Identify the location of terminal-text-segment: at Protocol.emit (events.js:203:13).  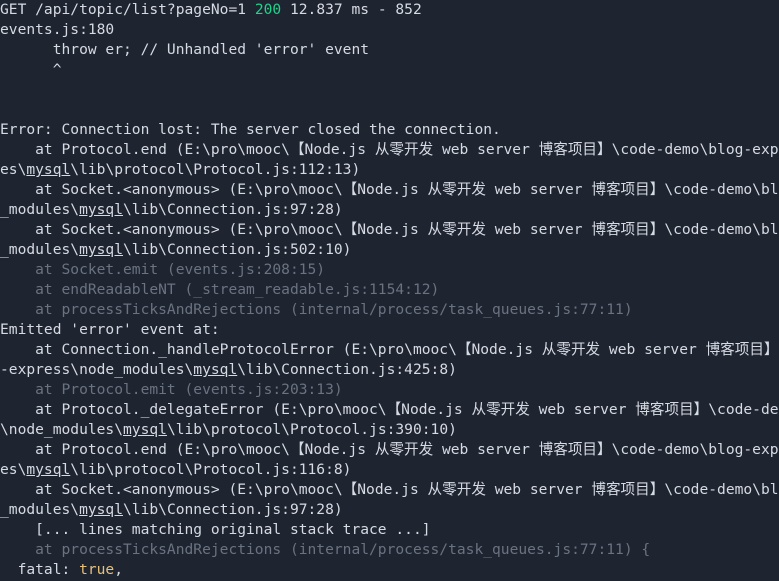
(171, 389).